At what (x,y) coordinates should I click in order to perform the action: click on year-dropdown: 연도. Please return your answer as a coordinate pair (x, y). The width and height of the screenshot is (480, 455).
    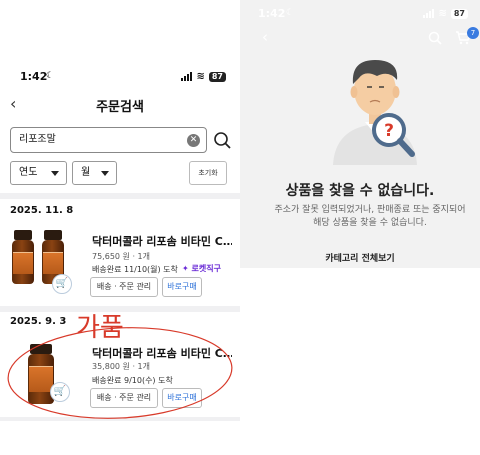
    Looking at the image, I should click on (38, 173).